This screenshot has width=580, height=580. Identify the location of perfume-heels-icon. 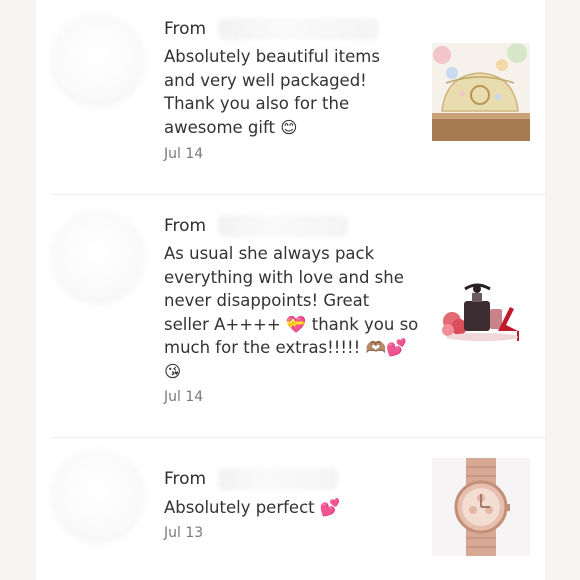
(481, 312).